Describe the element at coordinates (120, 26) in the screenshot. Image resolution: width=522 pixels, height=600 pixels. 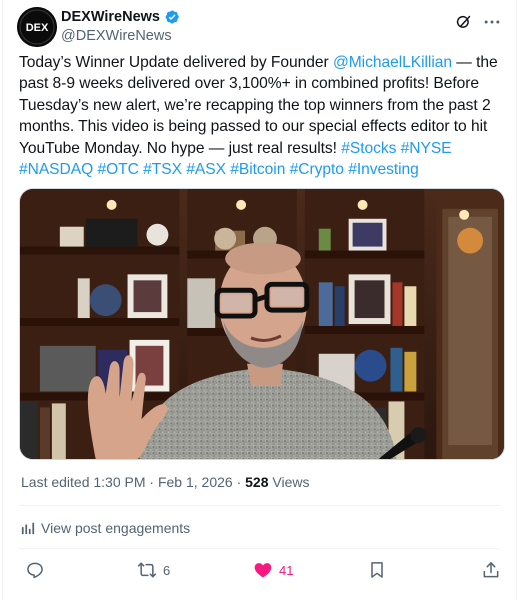
I see `author-names: DEXWireNews @DEXWireNews` at that location.